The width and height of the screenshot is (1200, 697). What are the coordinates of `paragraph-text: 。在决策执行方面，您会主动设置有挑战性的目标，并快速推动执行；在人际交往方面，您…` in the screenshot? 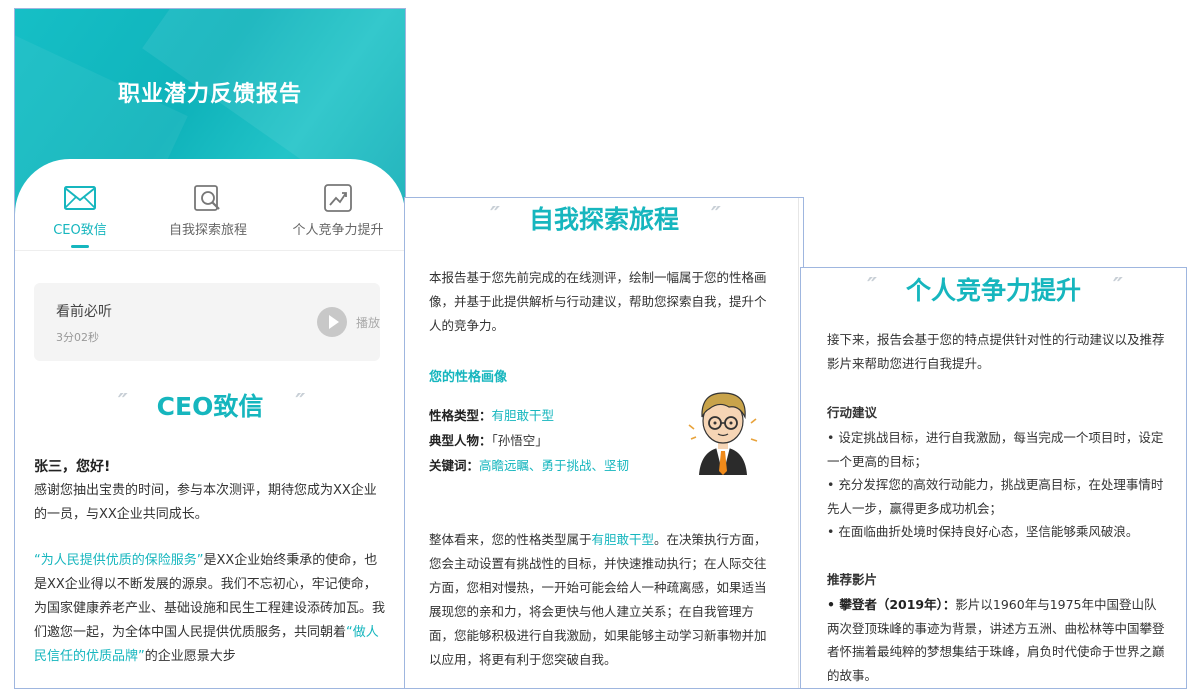 It's located at (598, 599).